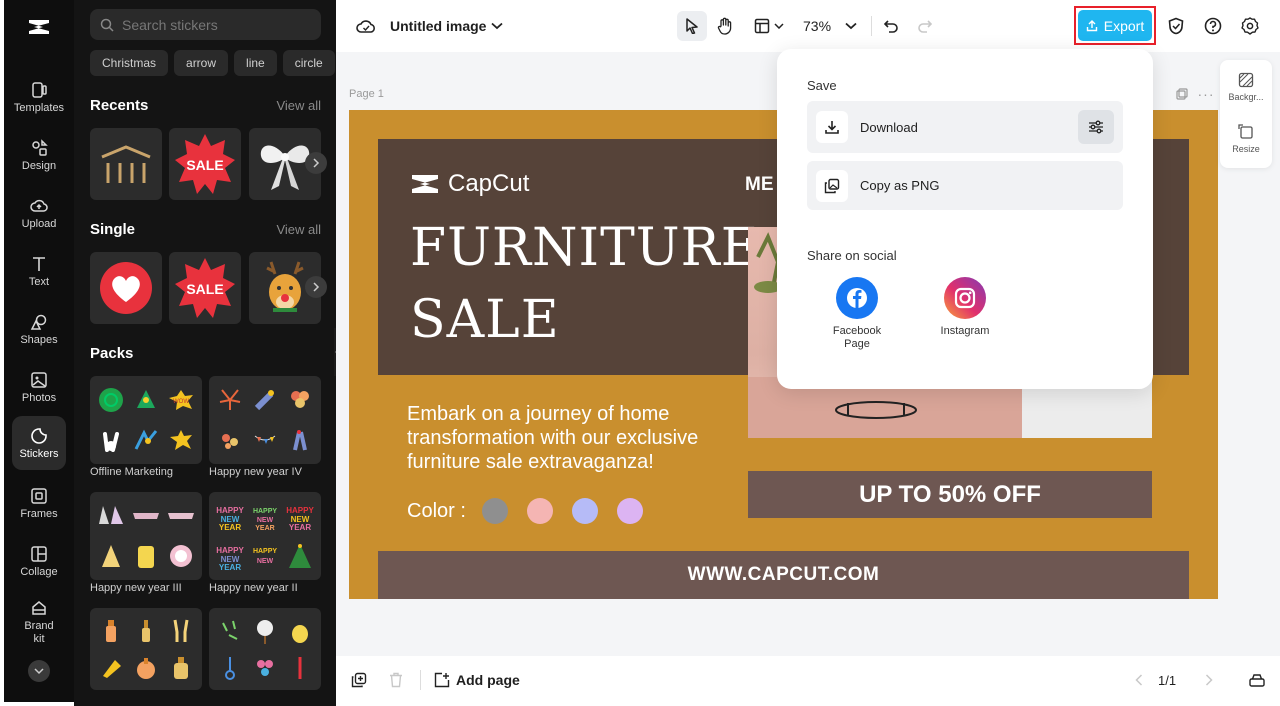 Image resolution: width=1280 pixels, height=706 pixels. What do you see at coordinates (489, 183) in the screenshot?
I see `design-brand-text: CapCut` at bounding box center [489, 183].